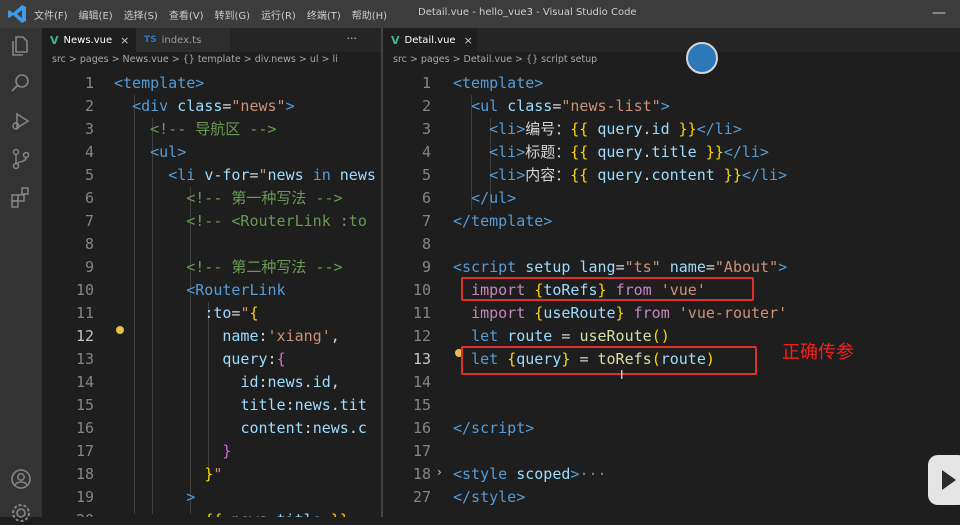 The image size is (960, 525). Describe the element at coordinates (21, 83) in the screenshot. I see `search-icon` at that location.